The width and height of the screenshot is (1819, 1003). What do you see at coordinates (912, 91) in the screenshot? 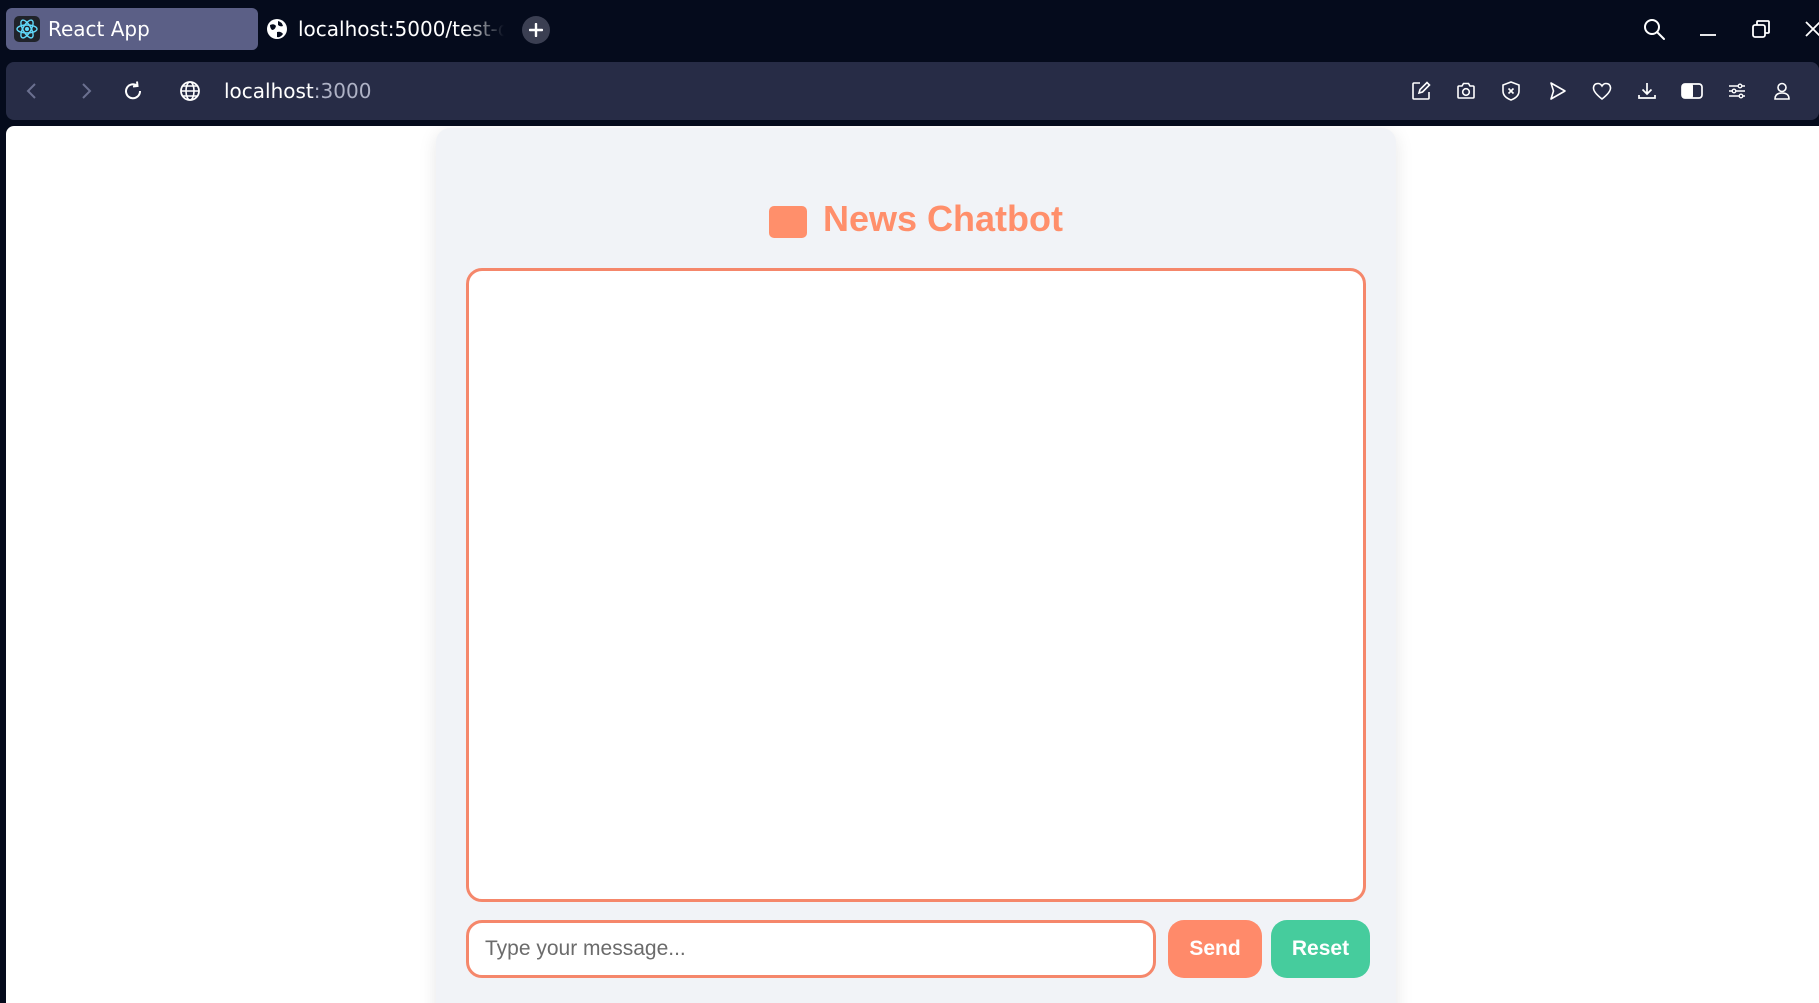
I see `address-bar: localhost:3000` at bounding box center [912, 91].